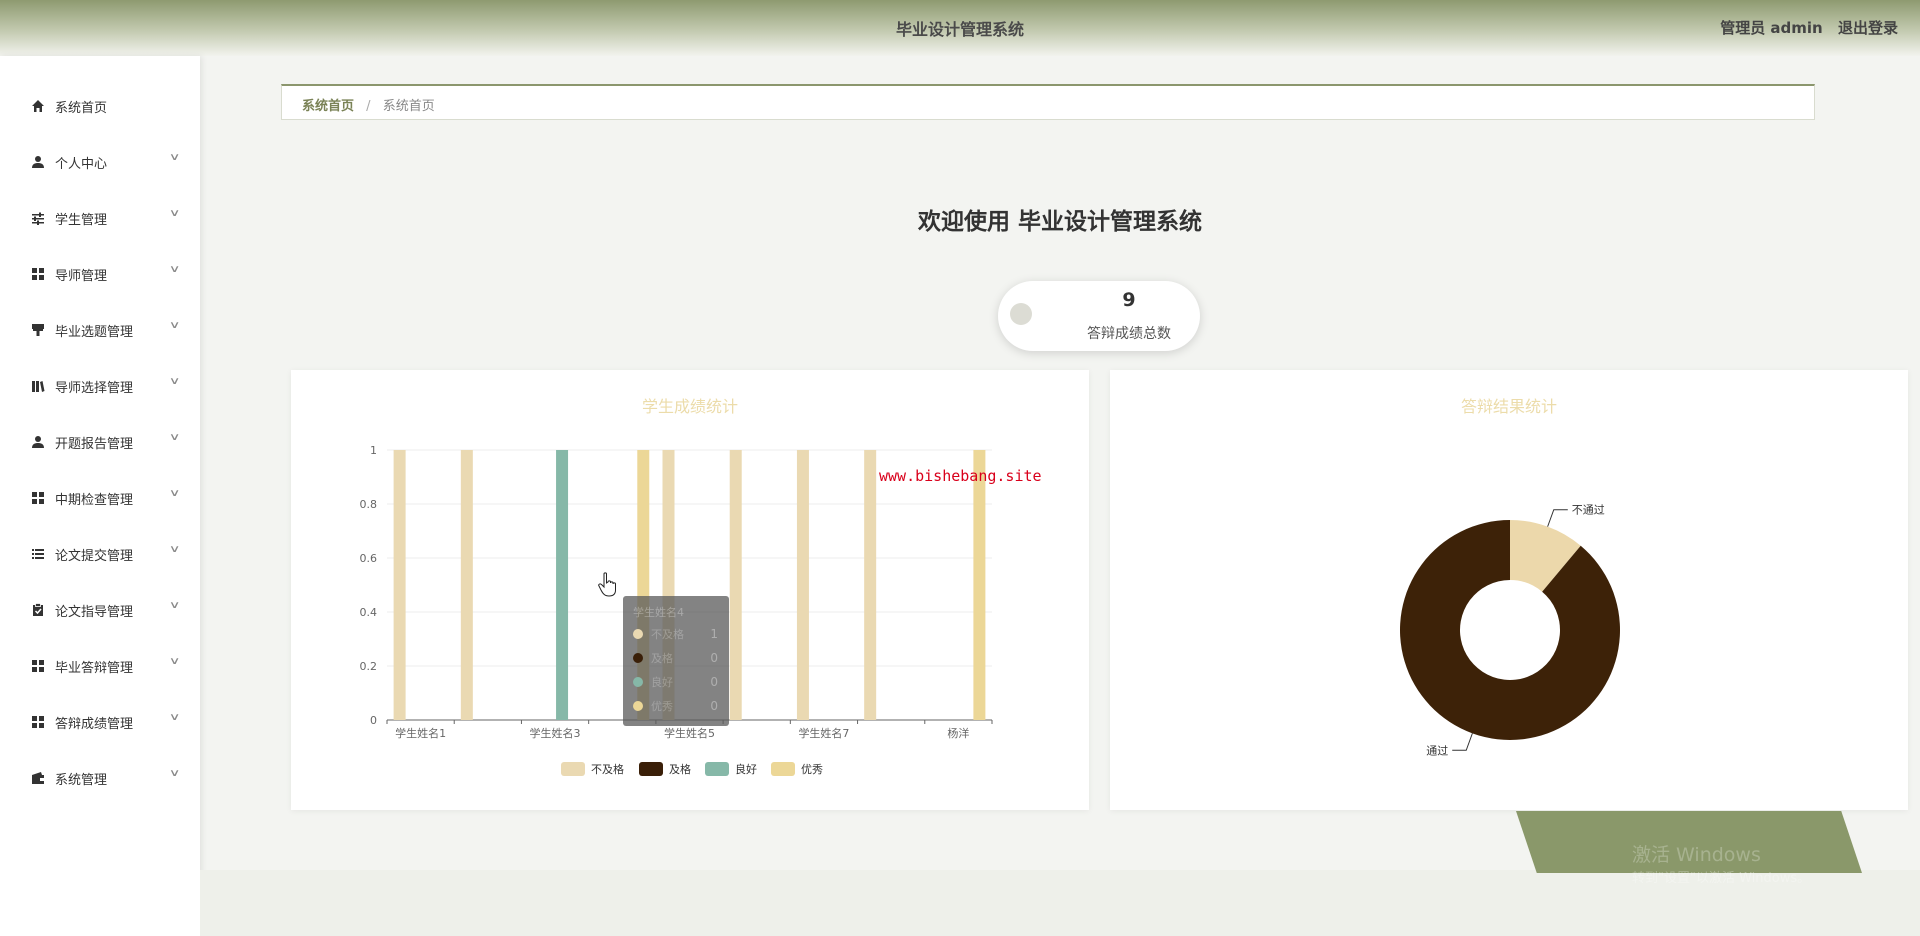 The image size is (1920, 936). I want to click on tooltip-title: 学生姓名4, so click(658, 612).